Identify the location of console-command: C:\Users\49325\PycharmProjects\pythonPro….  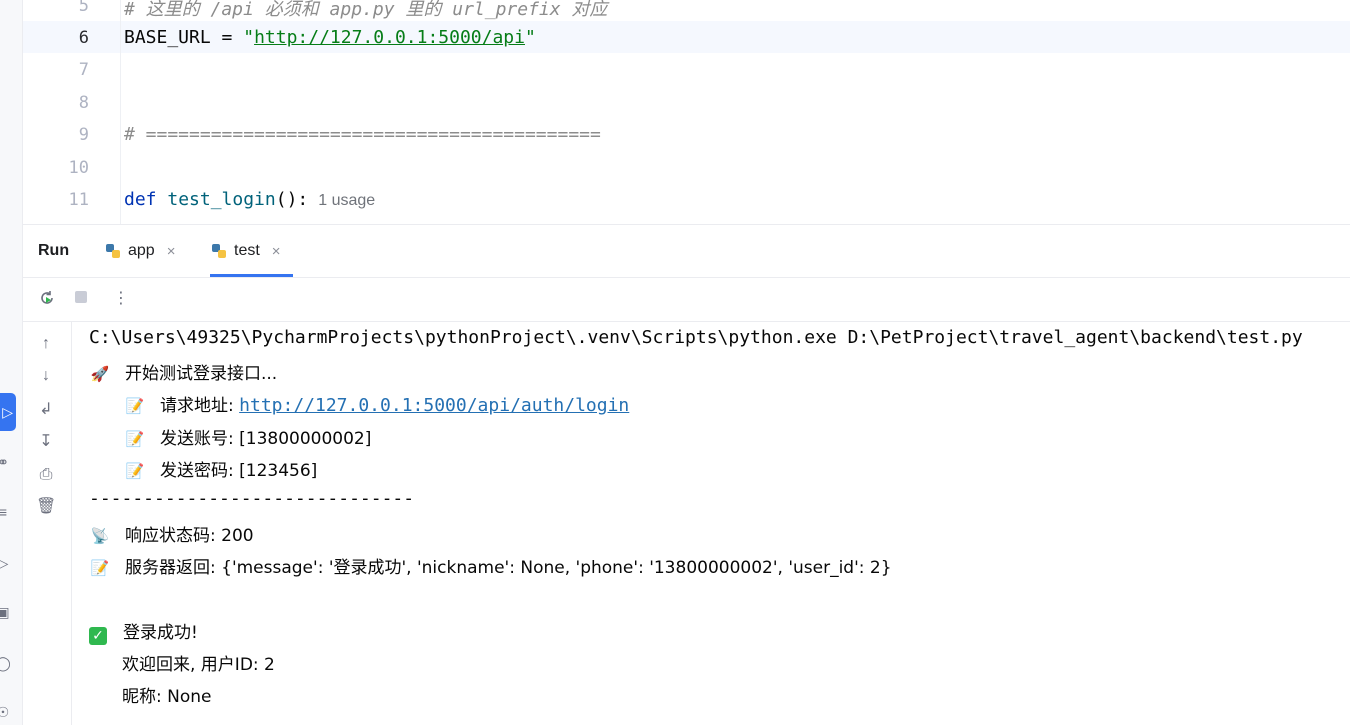
(696, 337).